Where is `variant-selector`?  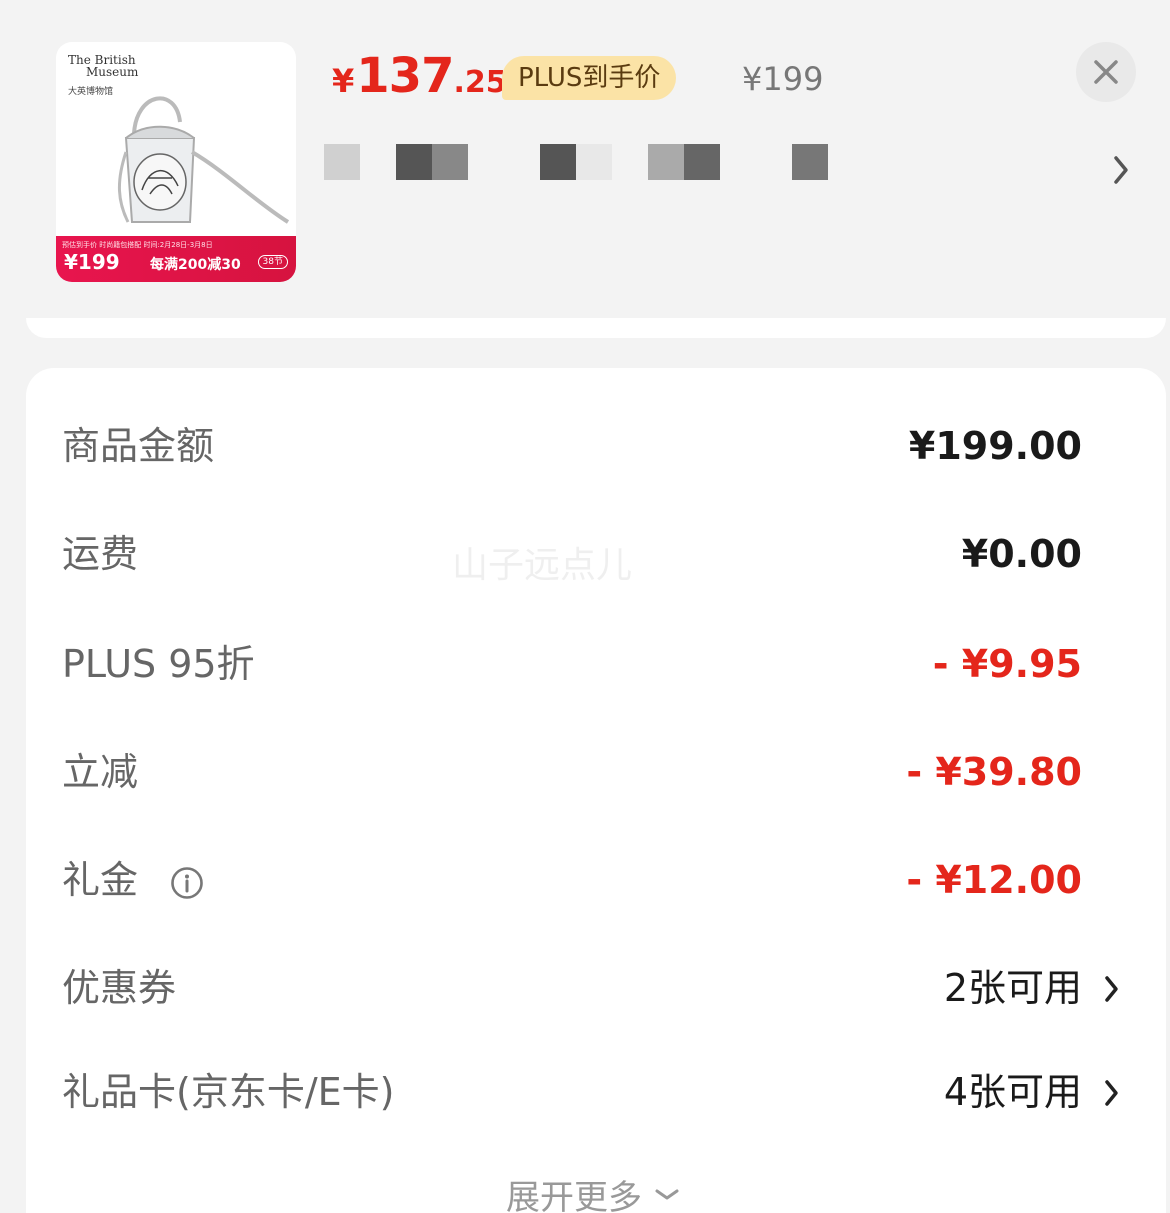 variant-selector is located at coordinates (688, 173).